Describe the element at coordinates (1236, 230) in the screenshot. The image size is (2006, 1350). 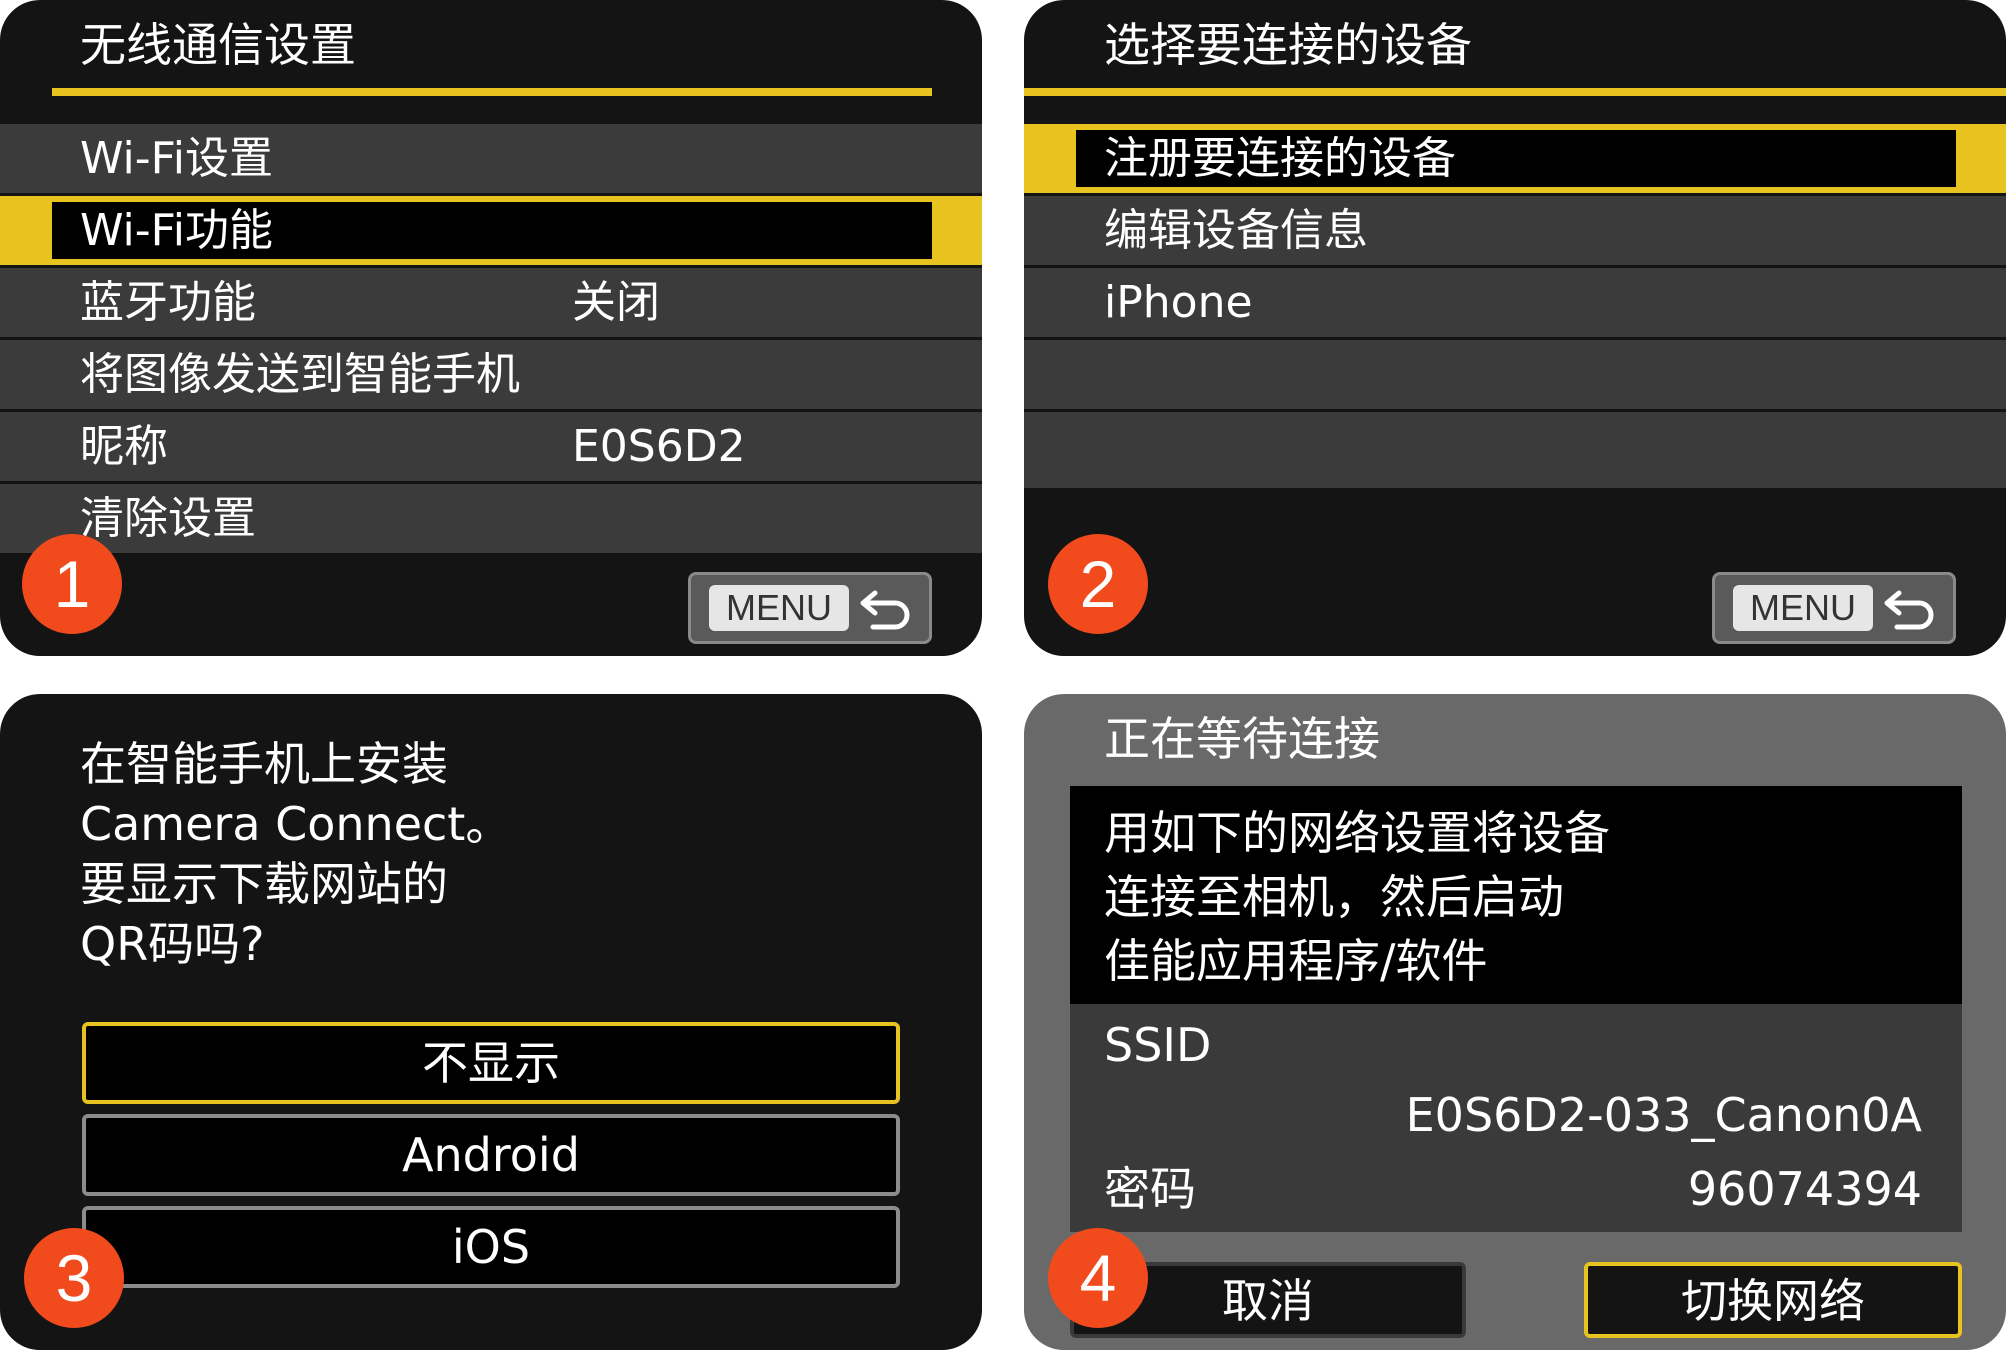
I see `menu-item-label: 编辑设备信息` at that location.